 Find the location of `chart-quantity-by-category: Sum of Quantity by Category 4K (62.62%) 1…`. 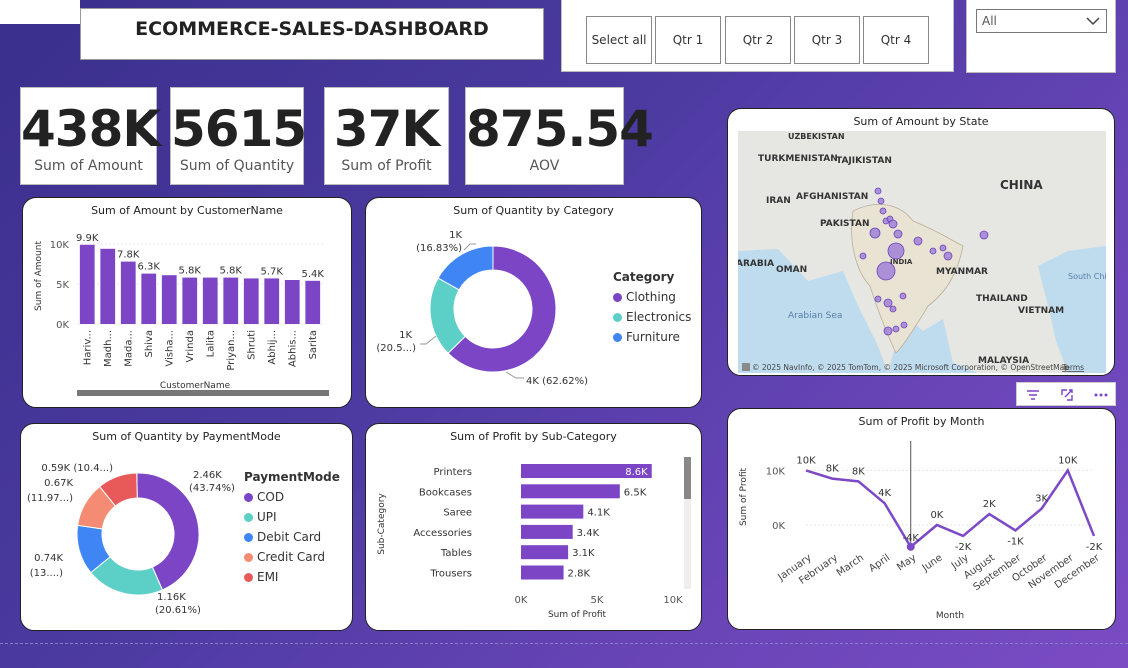

chart-quantity-by-category: Sum of Quantity by Category 4K (62.62%) 1… is located at coordinates (533, 302).